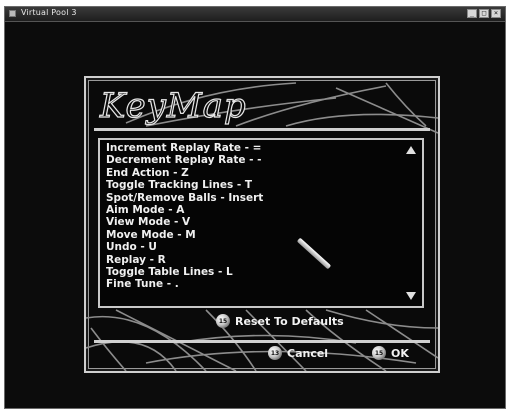 This screenshot has height=413, width=510. Describe the element at coordinates (254, 173) in the screenshot. I see `list-item: End Action - Z` at that location.